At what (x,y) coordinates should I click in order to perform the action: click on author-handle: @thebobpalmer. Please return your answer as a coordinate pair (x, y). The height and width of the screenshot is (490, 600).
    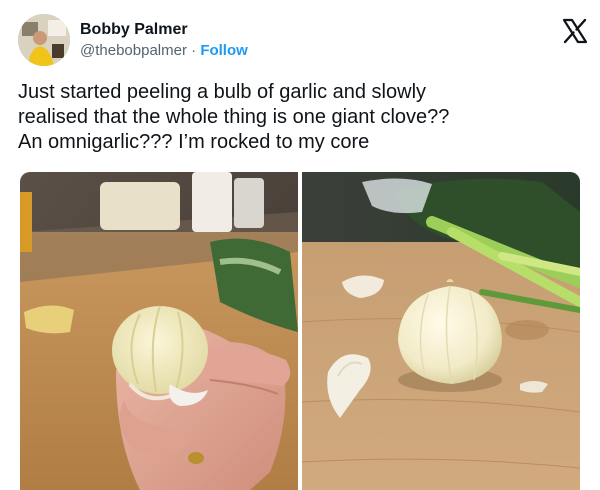
    Looking at the image, I should click on (133, 50).